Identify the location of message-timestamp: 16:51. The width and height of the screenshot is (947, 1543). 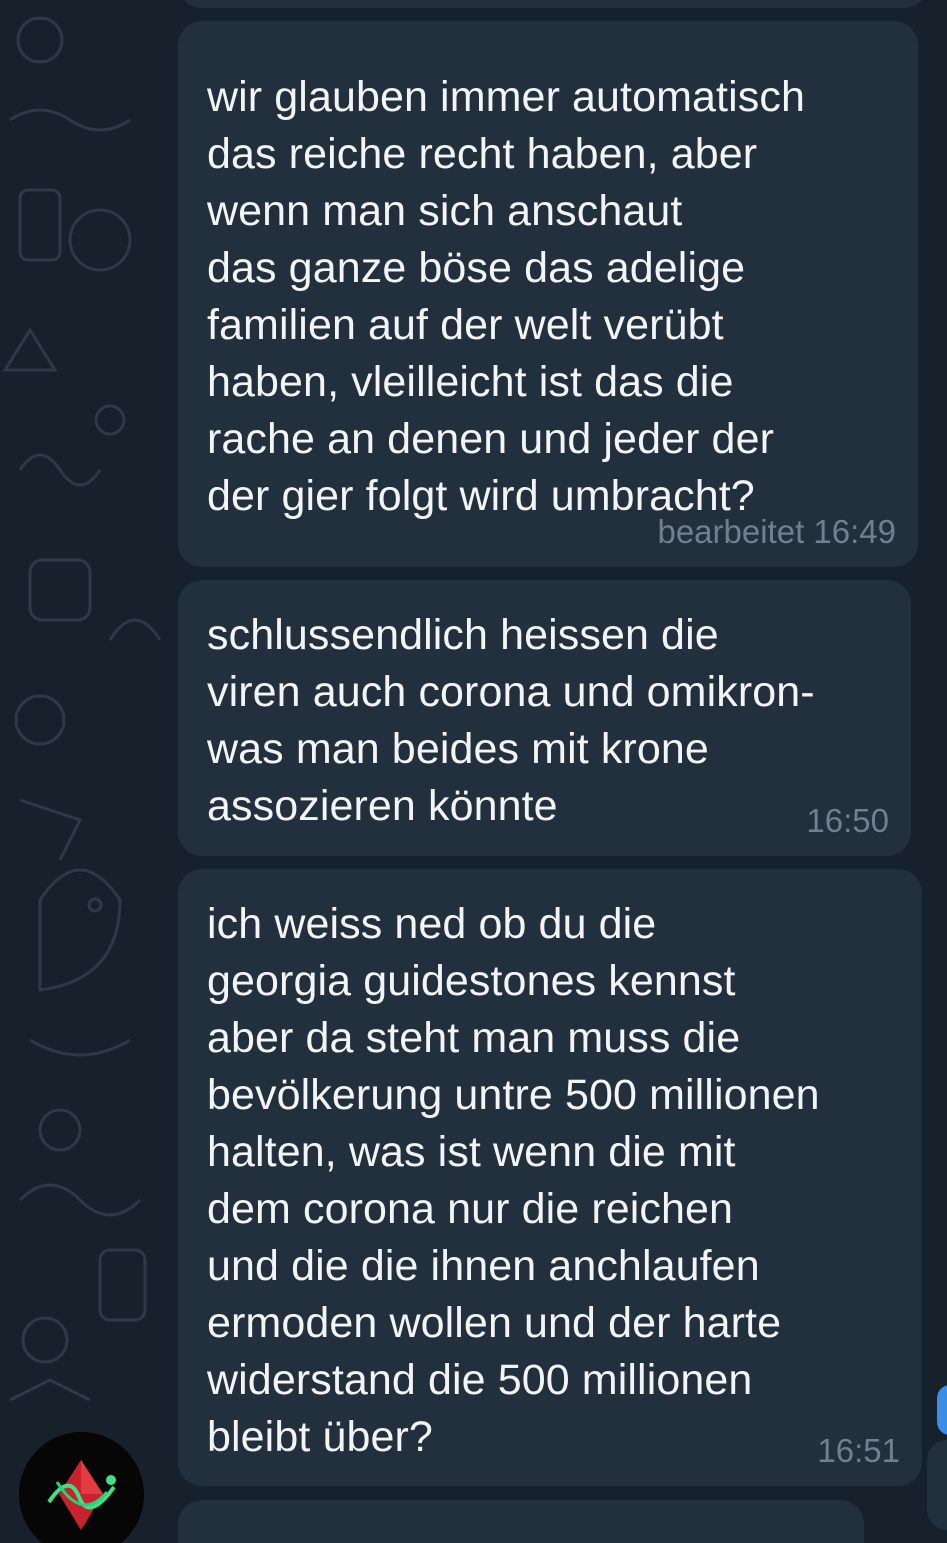
(858, 1450).